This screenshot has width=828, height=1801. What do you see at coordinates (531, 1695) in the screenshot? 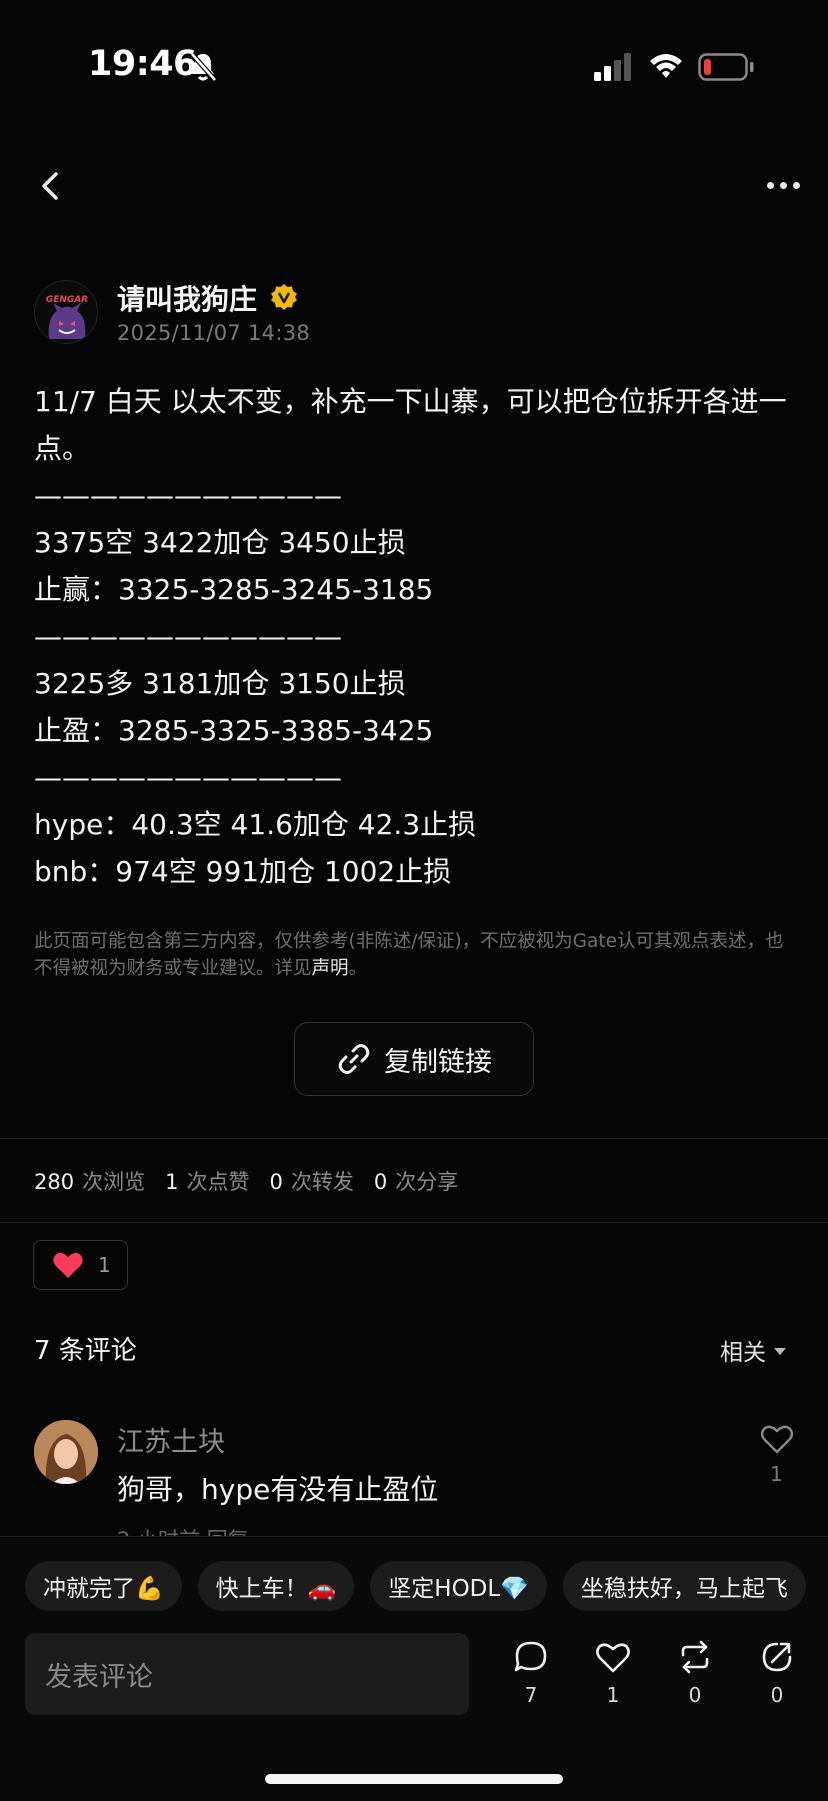
I see `comment-count: 7` at bounding box center [531, 1695].